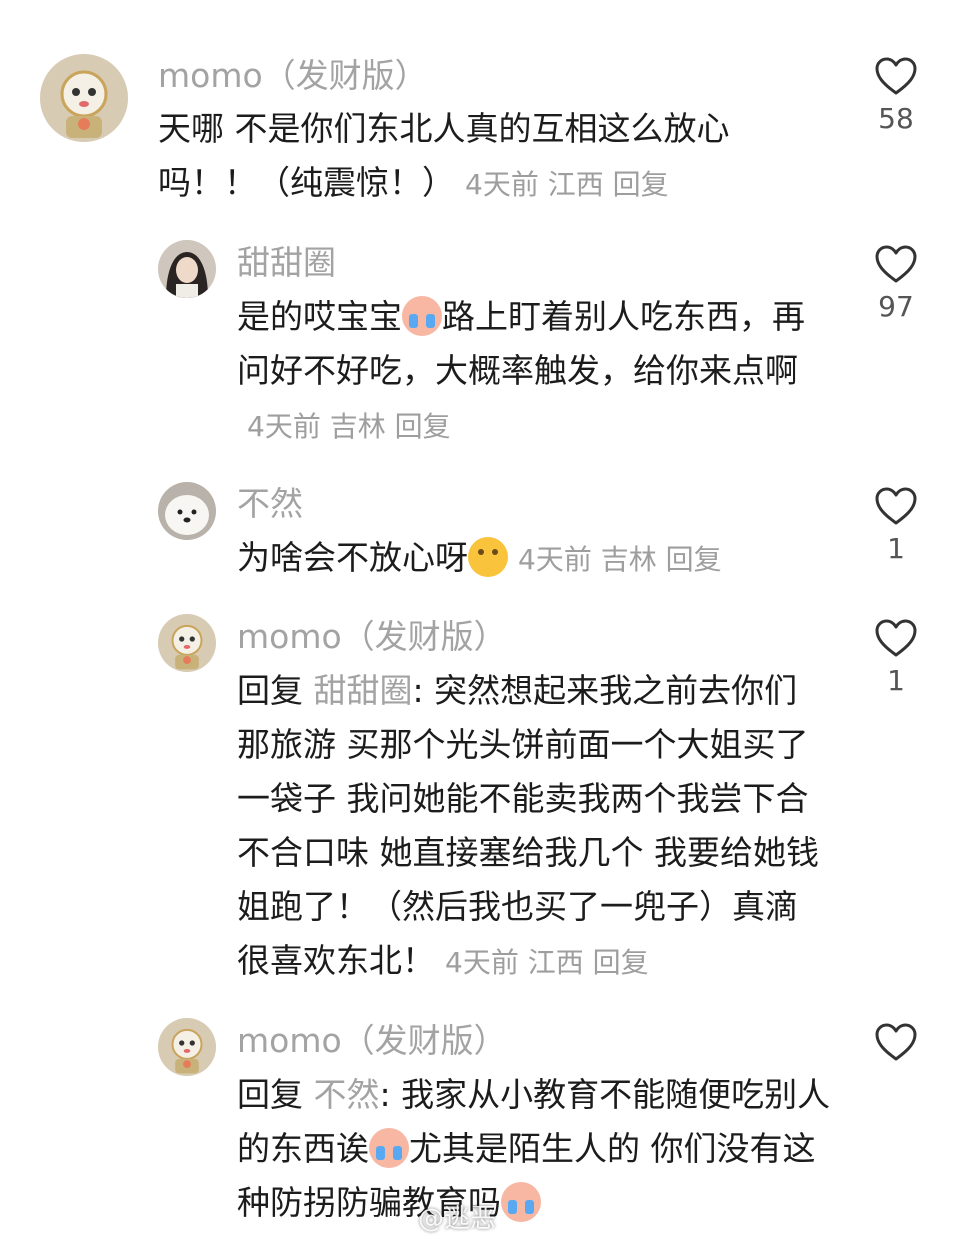 Image resolution: width=960 pixels, height=1241 pixels. Describe the element at coordinates (363, 690) in the screenshot. I see `reply-target: 甜甜圈` at that location.